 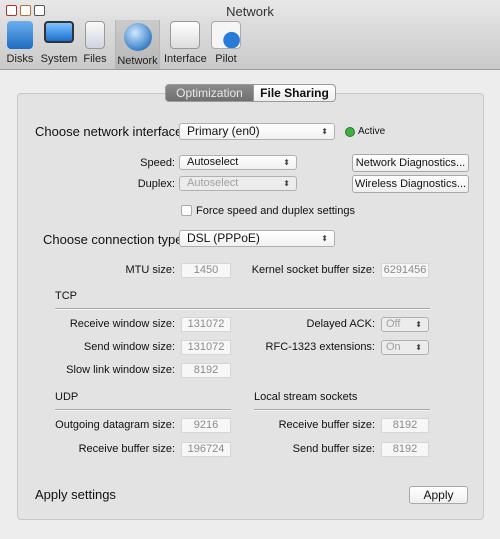 I want to click on udp-divider, so click(x=143, y=410).